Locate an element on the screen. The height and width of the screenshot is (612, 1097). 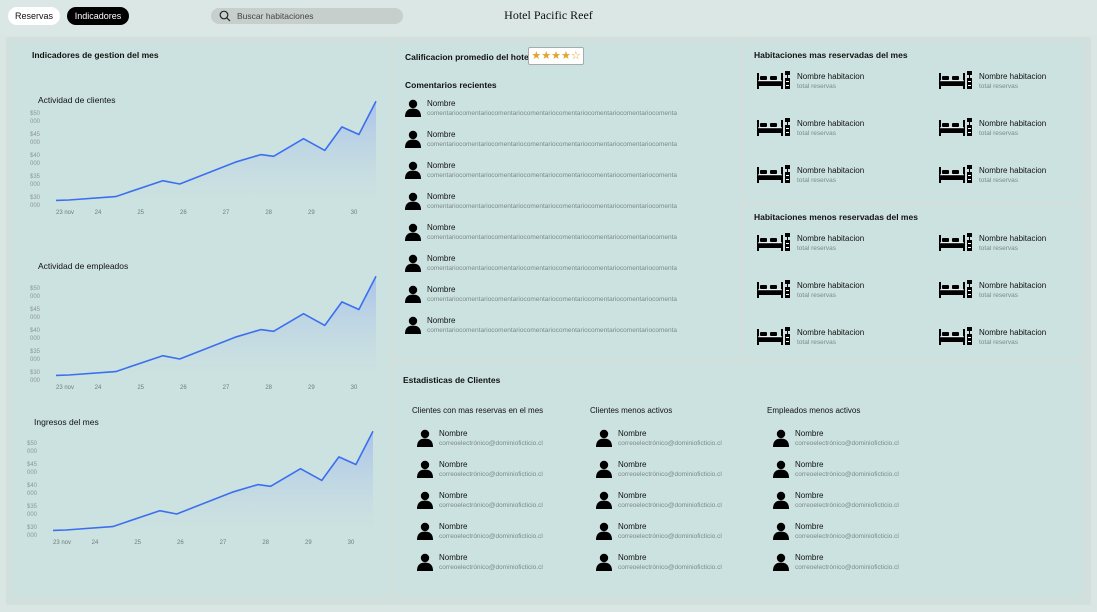
x-tick-label: 23 nov is located at coordinates (65, 213).